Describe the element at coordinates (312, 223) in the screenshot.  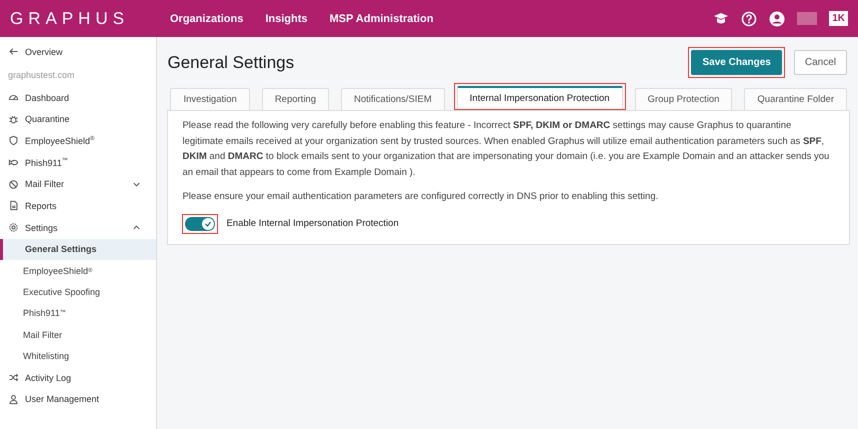
I see `toggle-label: Enable Internal Impersonation Protection` at that location.